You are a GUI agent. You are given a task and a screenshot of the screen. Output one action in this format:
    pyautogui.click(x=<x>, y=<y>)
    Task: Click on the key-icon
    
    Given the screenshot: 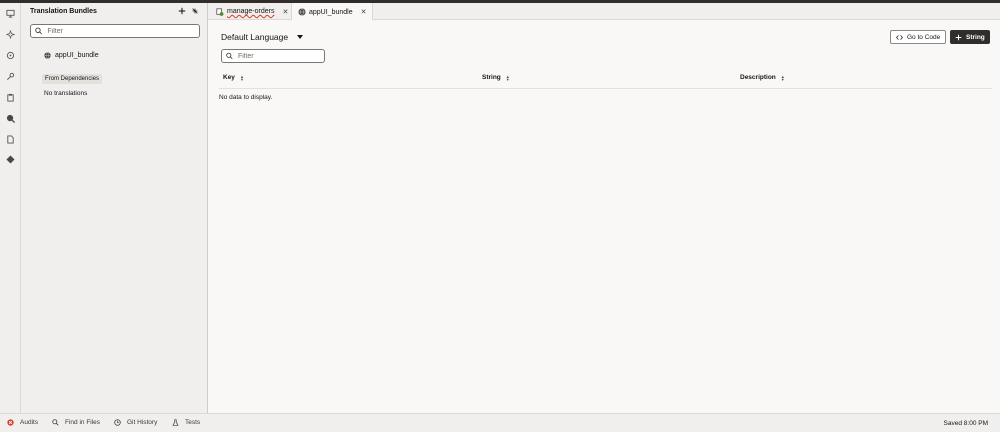 What is the action you would take?
    pyautogui.click(x=10, y=76)
    